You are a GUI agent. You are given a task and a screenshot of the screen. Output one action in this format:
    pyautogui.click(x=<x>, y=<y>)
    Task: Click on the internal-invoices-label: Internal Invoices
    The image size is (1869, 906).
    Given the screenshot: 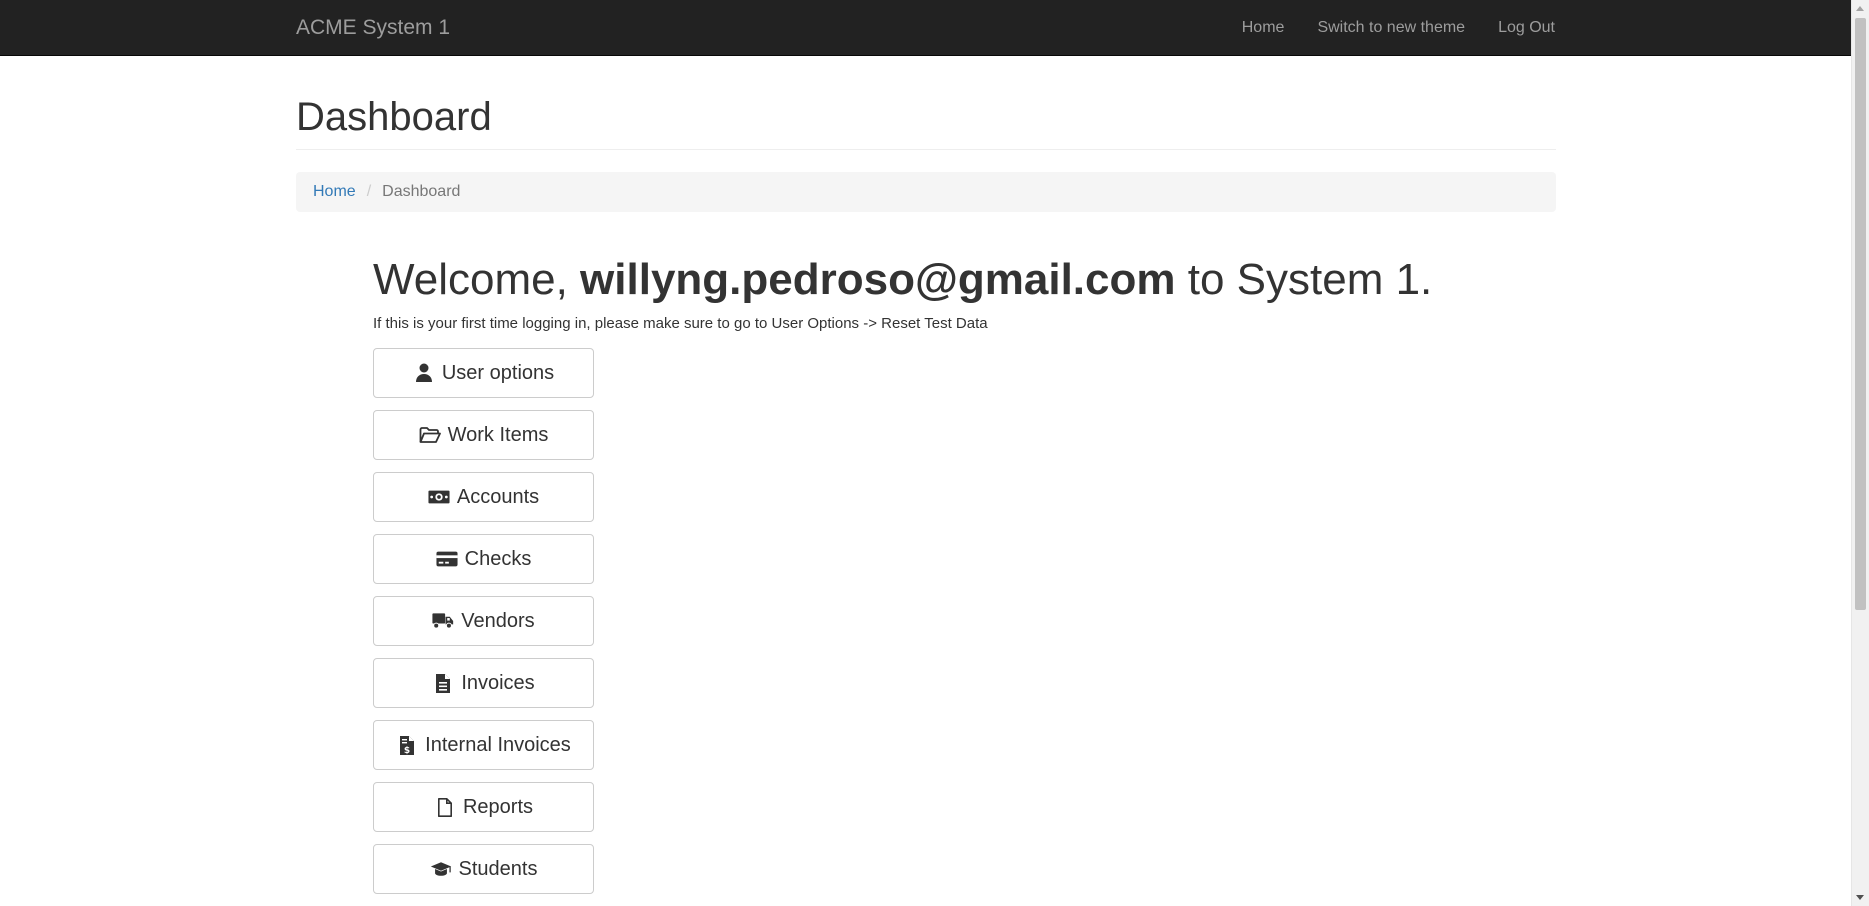 What is the action you would take?
    pyautogui.click(x=498, y=744)
    